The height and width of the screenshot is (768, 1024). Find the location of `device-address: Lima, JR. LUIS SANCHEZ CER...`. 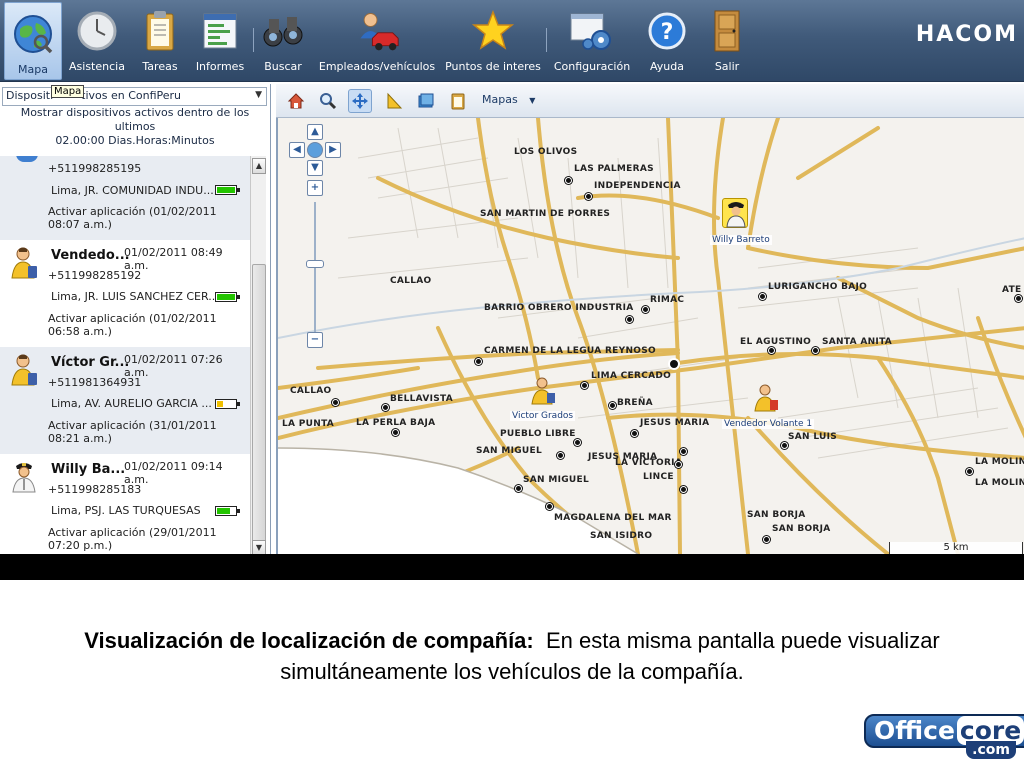

device-address: Lima, JR. LUIS SANCHEZ CER... is located at coordinates (135, 296).